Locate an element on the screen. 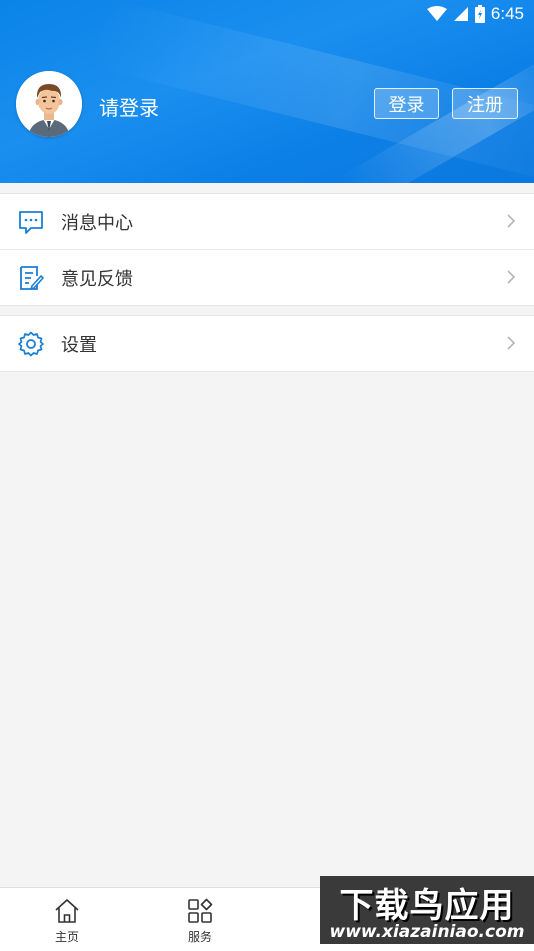 The image size is (534, 951). menu-item-feedback: 意见反馈 is located at coordinates (267, 277).